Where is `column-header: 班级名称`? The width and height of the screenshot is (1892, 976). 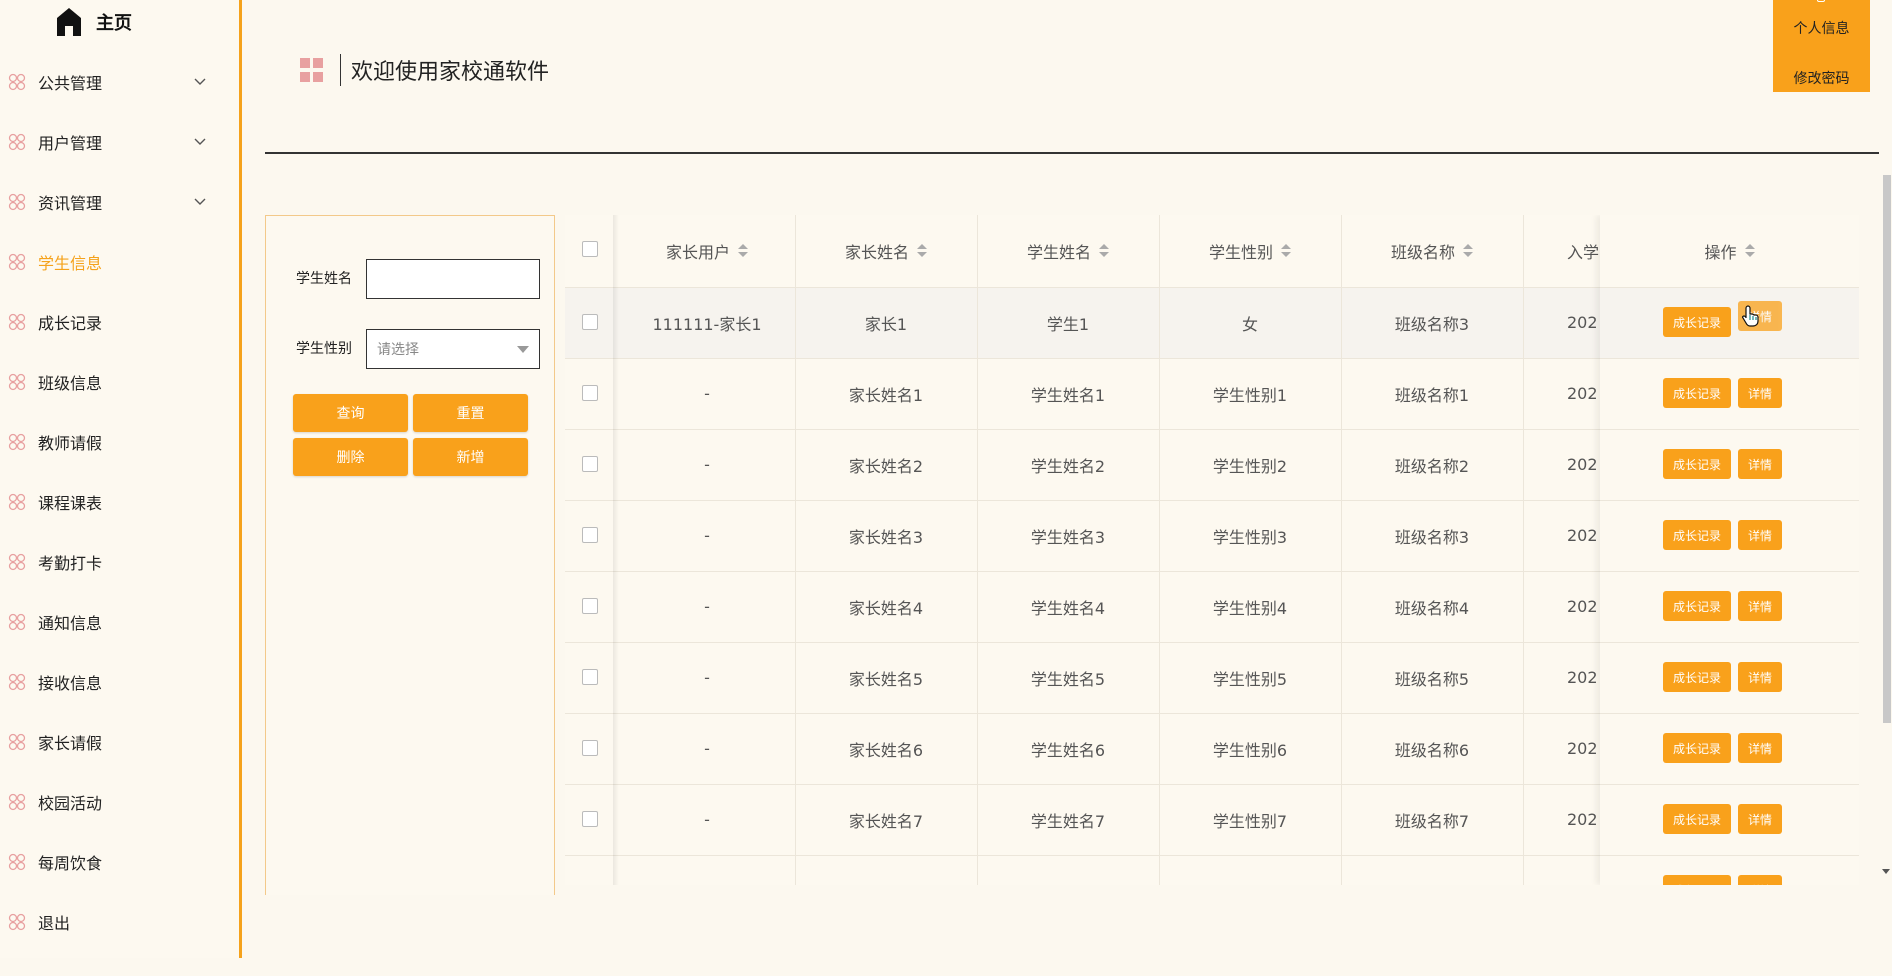
column-header: 班级名称 is located at coordinates (1432, 251).